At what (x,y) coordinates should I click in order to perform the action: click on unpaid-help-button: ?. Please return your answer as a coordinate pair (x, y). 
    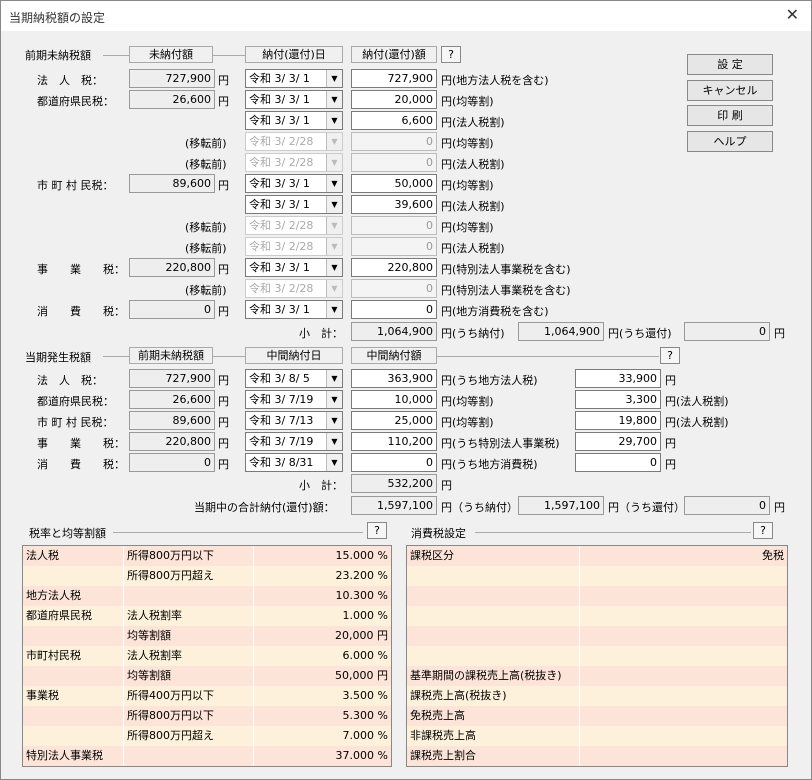
    Looking at the image, I should click on (451, 54).